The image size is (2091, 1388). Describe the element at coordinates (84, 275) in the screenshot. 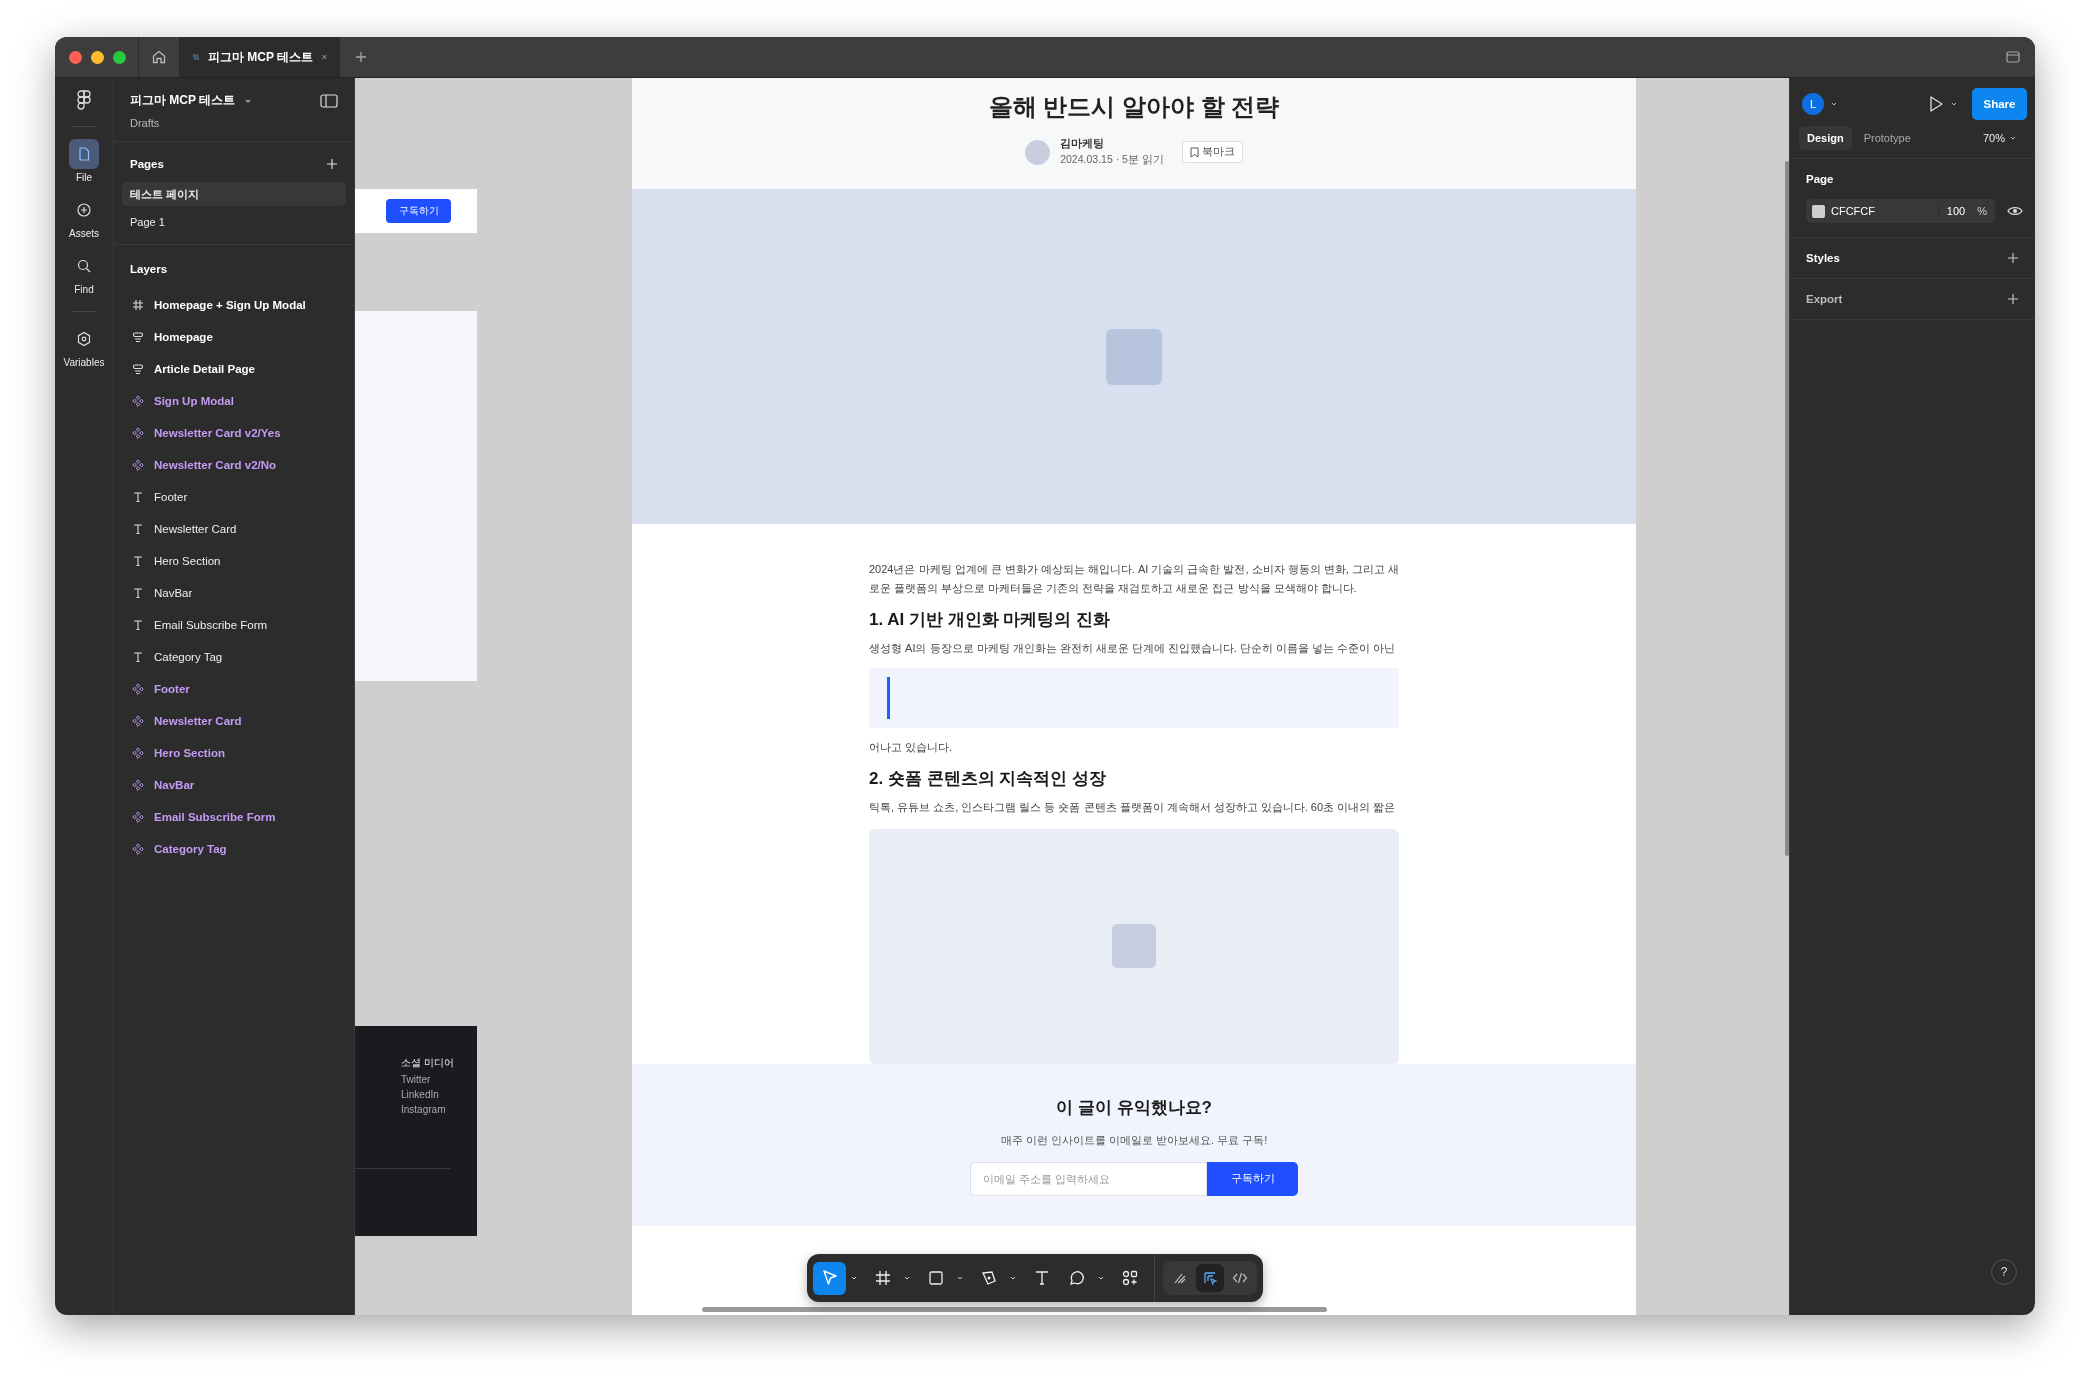

I see `rail-tab: Find` at that location.